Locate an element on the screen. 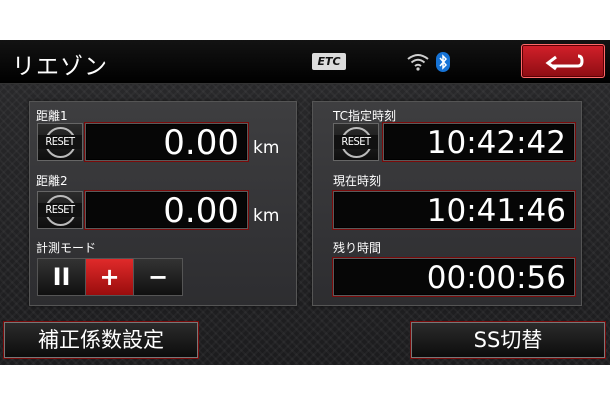 The height and width of the screenshot is (407, 610). tc-time-reset-button: RESET is located at coordinates (356, 142).